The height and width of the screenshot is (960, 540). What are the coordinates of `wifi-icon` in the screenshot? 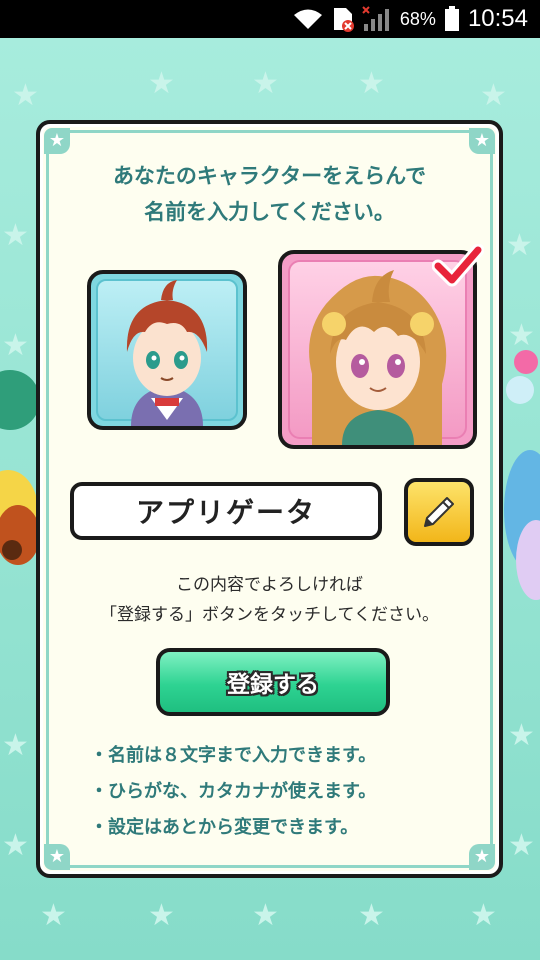 It's located at (308, 19).